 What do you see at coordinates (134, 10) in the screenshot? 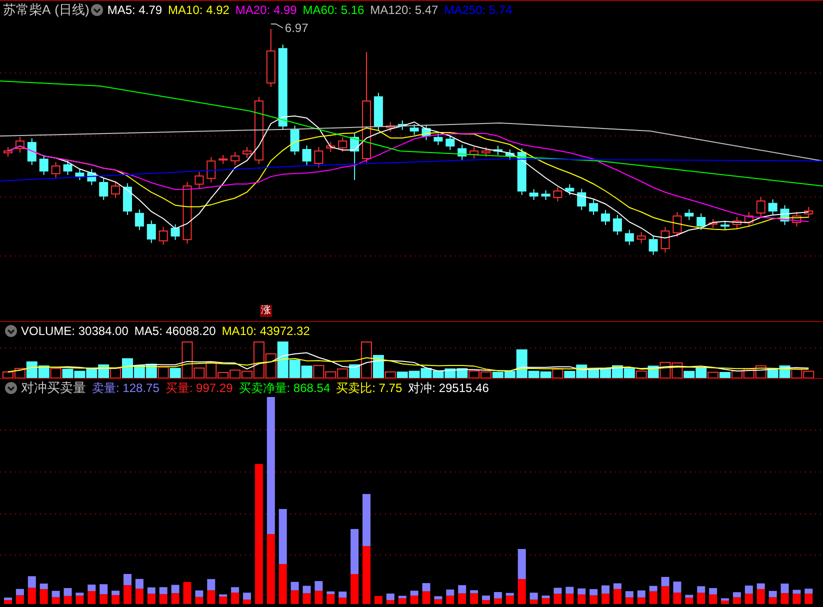
I see `legend-value: MA5: 4.79` at bounding box center [134, 10].